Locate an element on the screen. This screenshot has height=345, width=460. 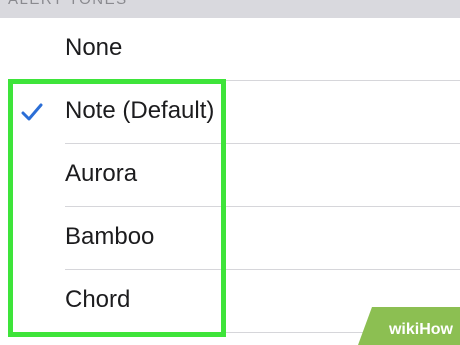
tone-label: Aurora is located at coordinates (101, 173).